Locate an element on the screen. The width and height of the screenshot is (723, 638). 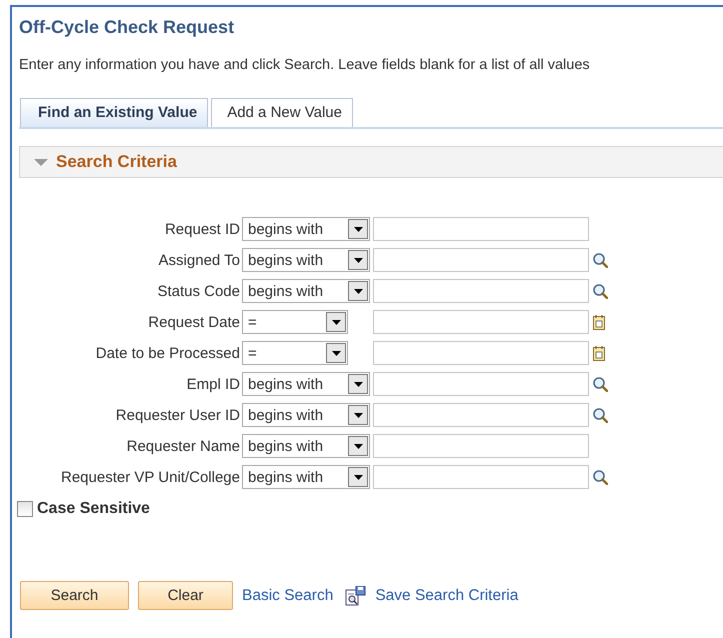
field-label: Requester VP Unit/College is located at coordinates (150, 477).